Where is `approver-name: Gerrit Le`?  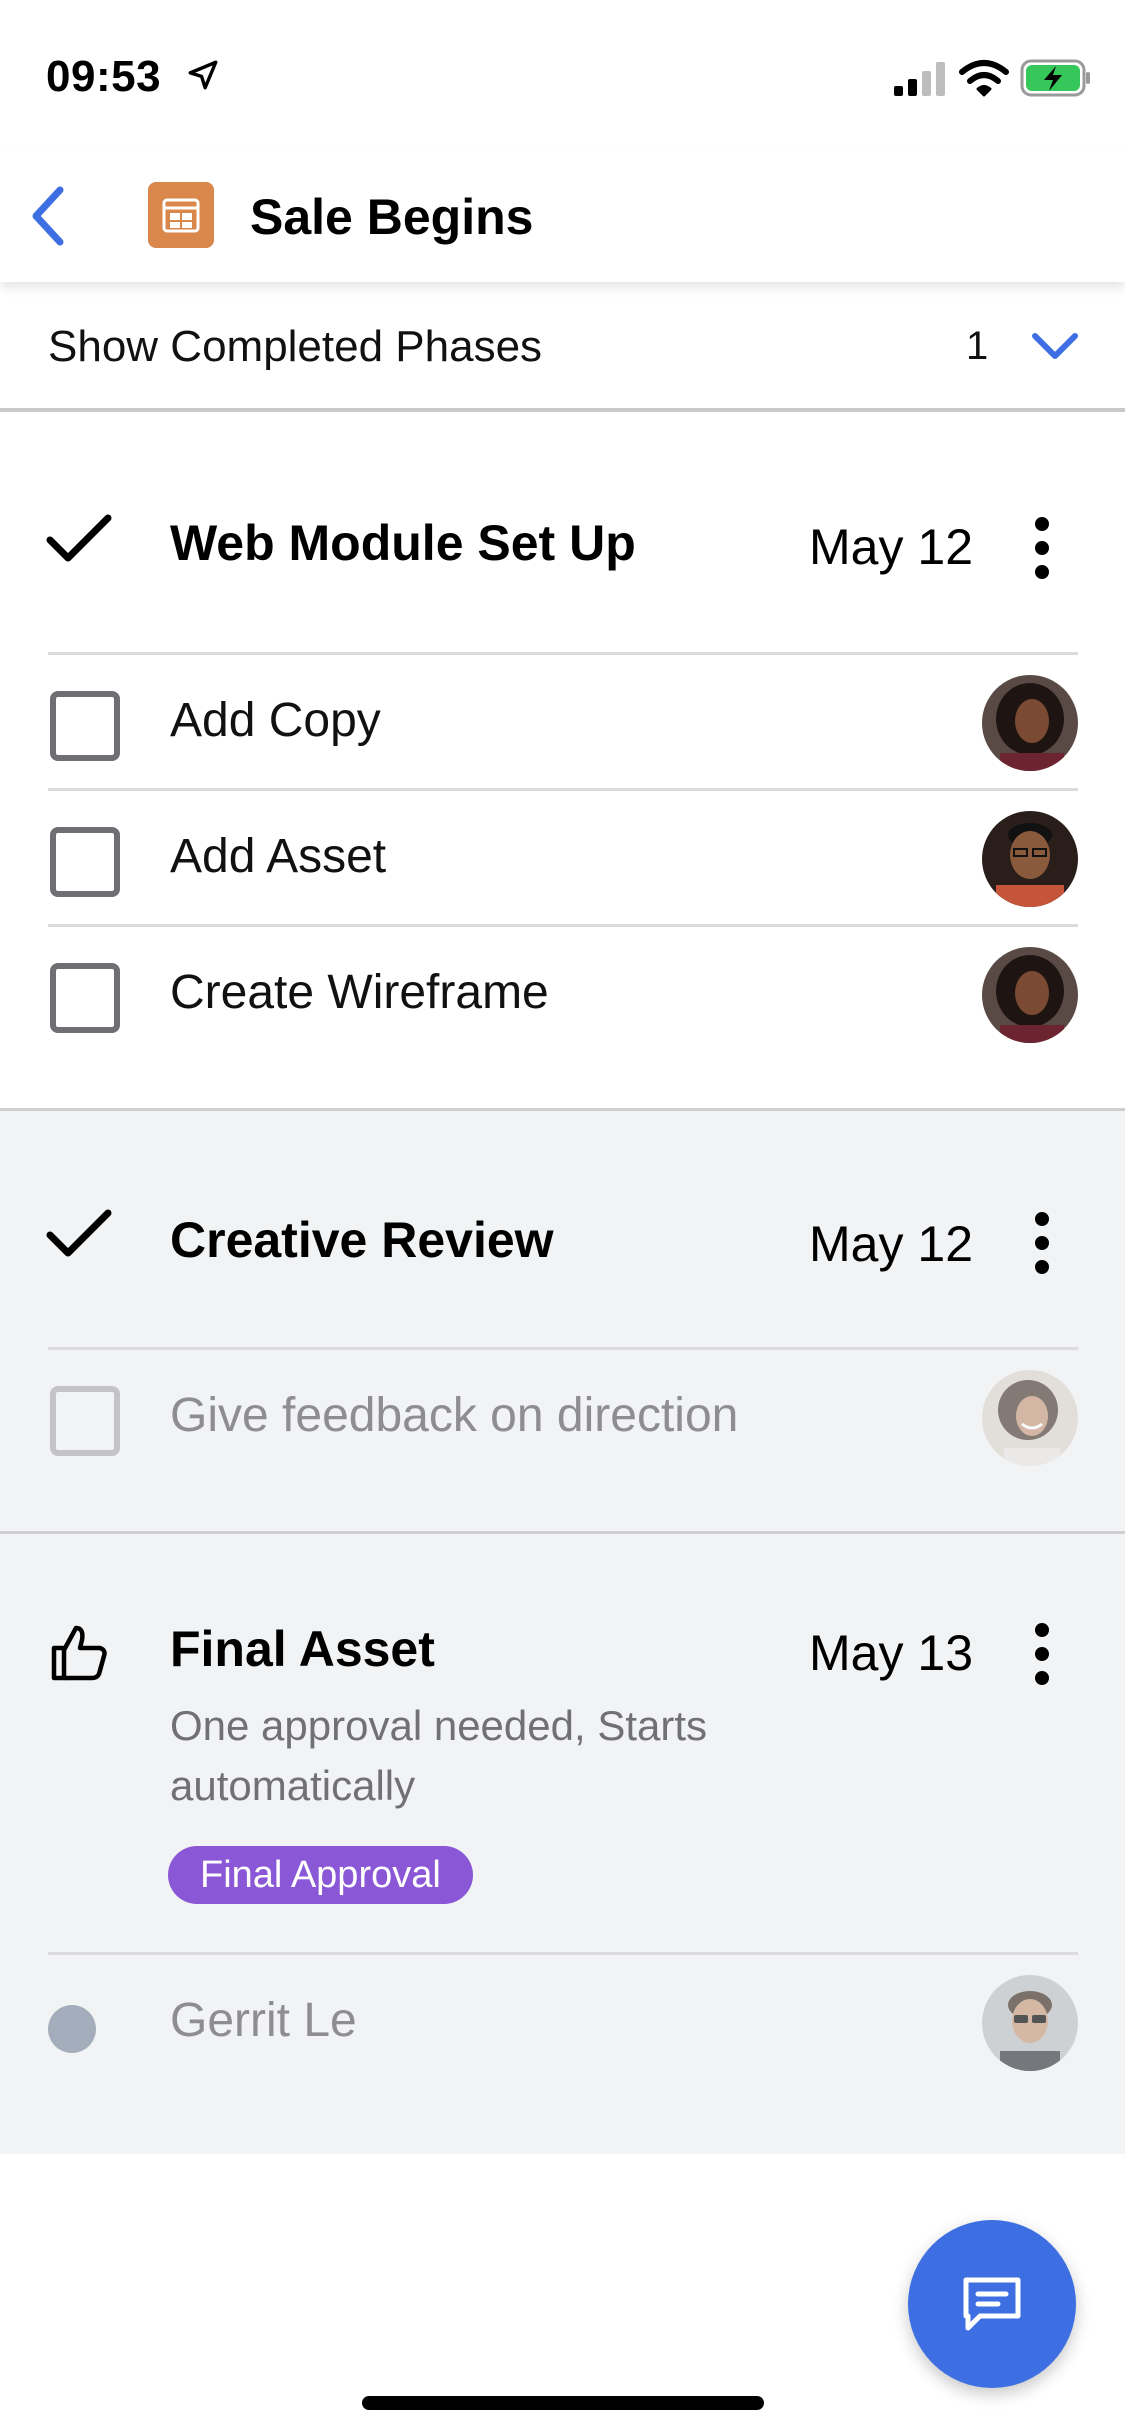
approver-name: Gerrit Le is located at coordinates (263, 2020).